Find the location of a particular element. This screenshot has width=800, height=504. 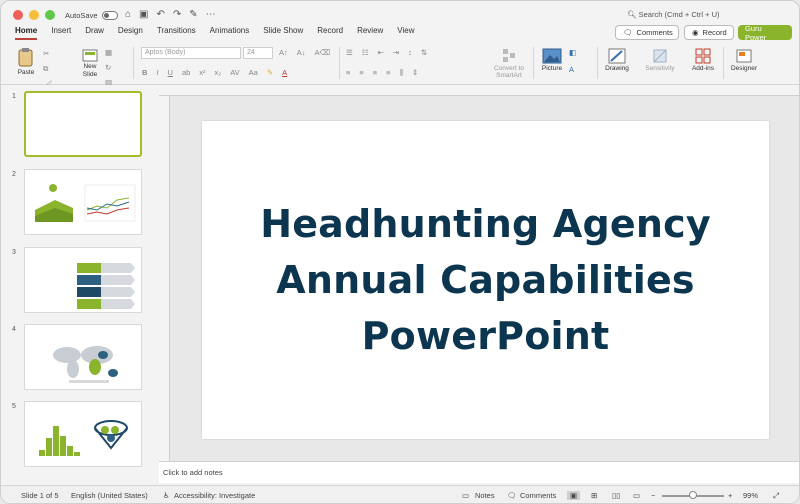

designer-label: Designer is located at coordinates (743, 68).